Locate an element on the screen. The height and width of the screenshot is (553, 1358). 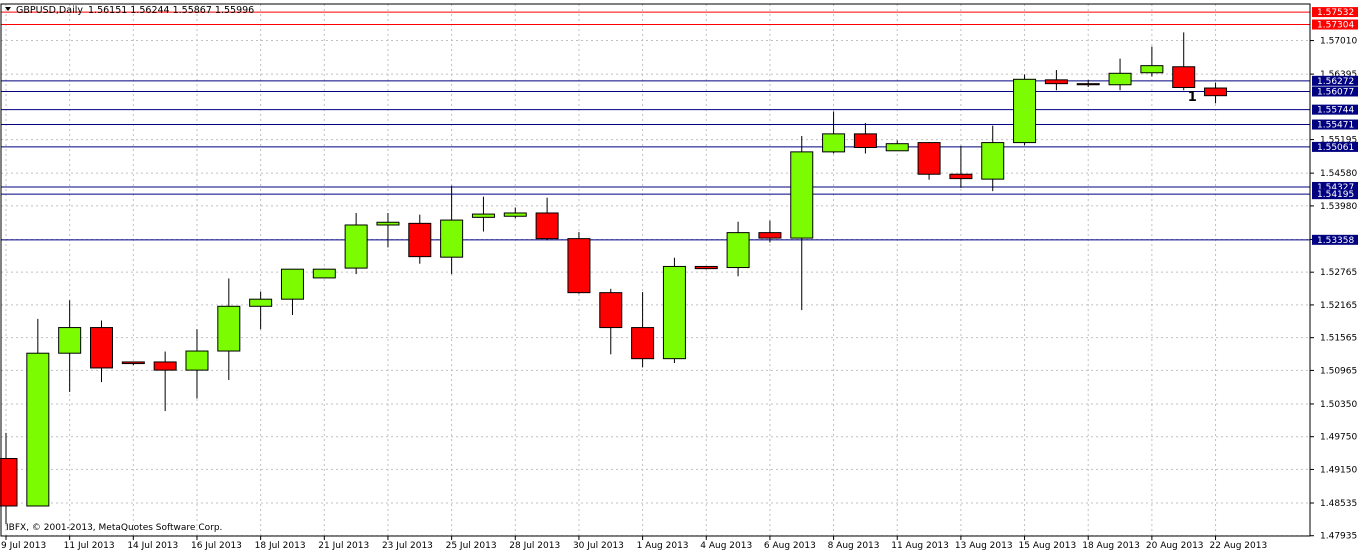
x-tick-label: 25 Jul 2013 is located at coordinates (471, 546).